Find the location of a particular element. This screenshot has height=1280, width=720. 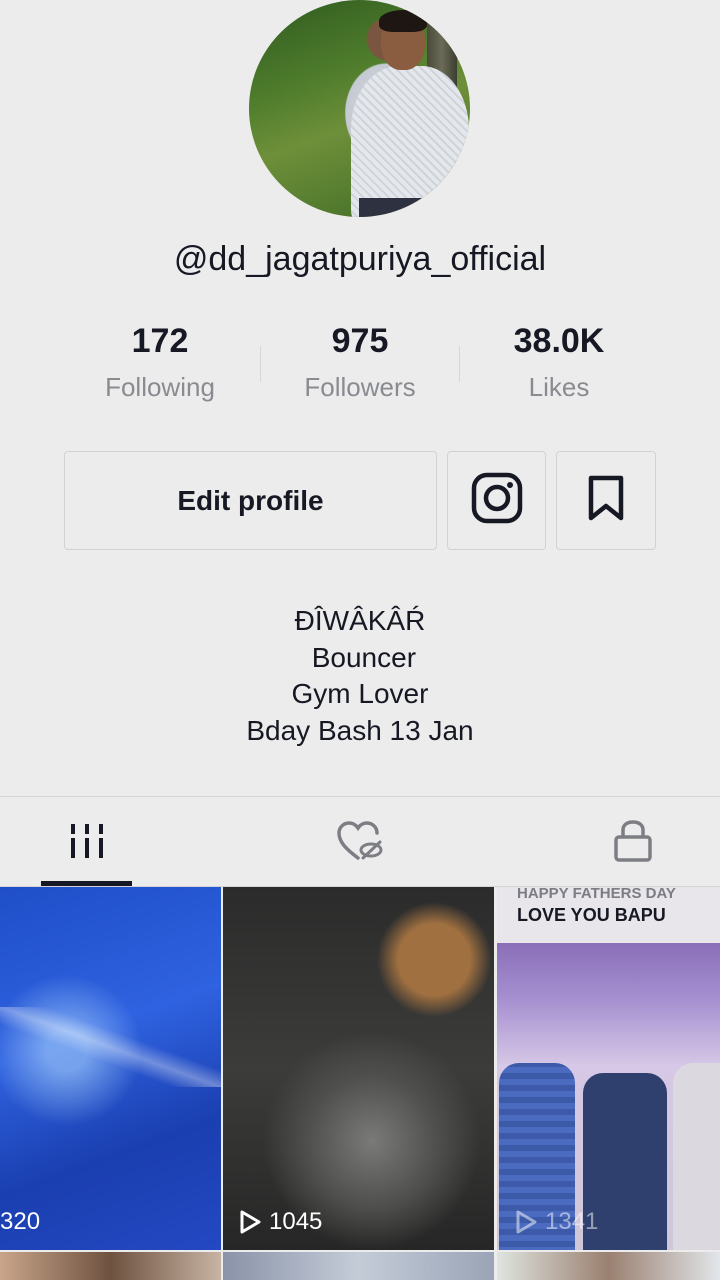

view-count-value: 320 is located at coordinates (20, 1221).